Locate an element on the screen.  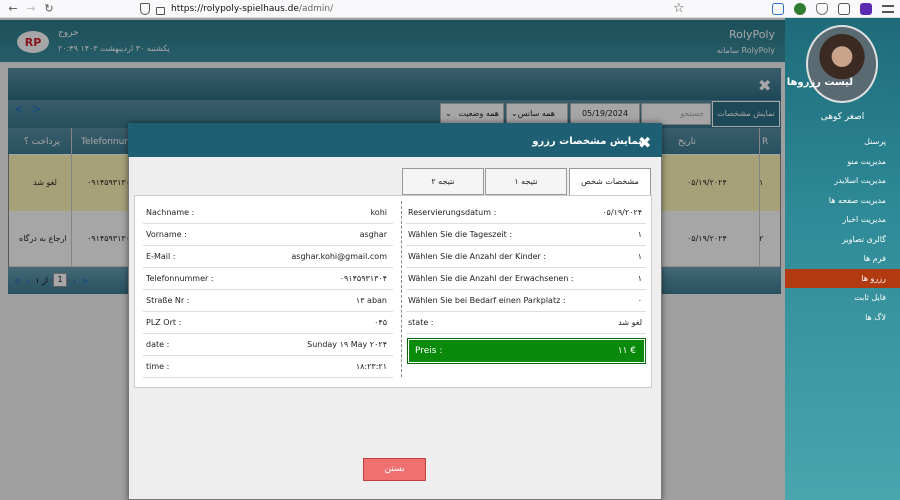
detail-label: E-Mail : is located at coordinates (161, 256).